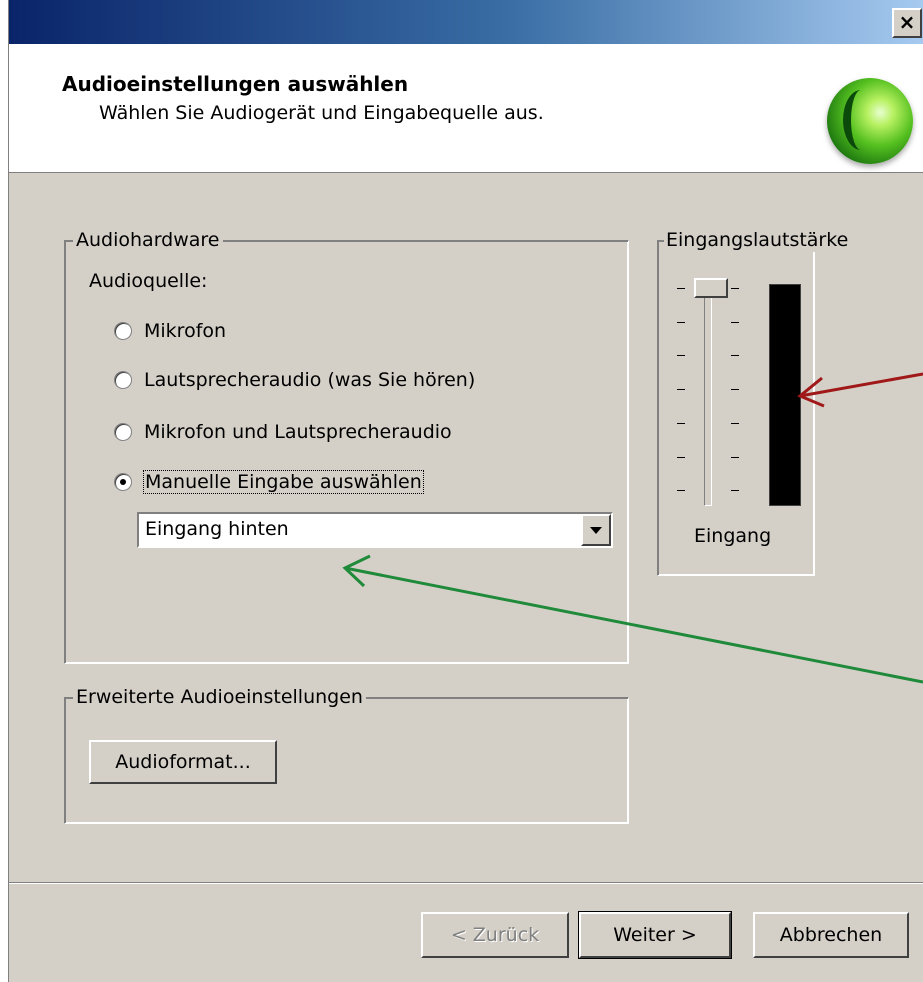 The height and width of the screenshot is (982, 923). What do you see at coordinates (860, 390) in the screenshot?
I see `red-arrow-icon` at bounding box center [860, 390].